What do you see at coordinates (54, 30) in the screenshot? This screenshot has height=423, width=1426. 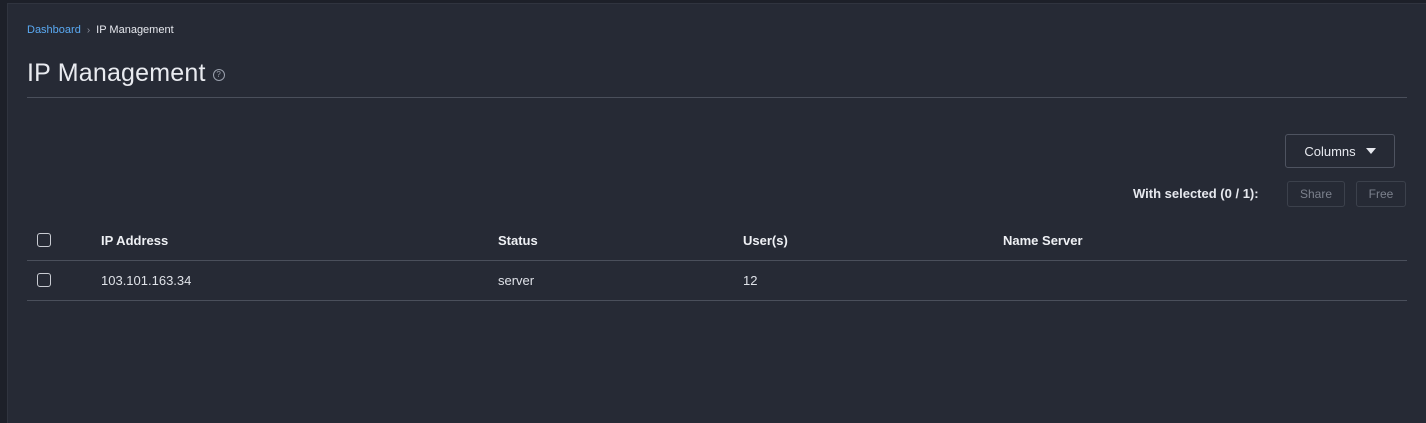 I see `breadcrumb-dashboard-link: Dashboard` at bounding box center [54, 30].